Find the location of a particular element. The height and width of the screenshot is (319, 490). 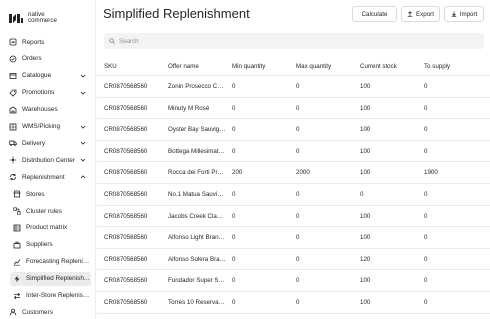

current-stock-cell: 0 is located at coordinates (362, 194).